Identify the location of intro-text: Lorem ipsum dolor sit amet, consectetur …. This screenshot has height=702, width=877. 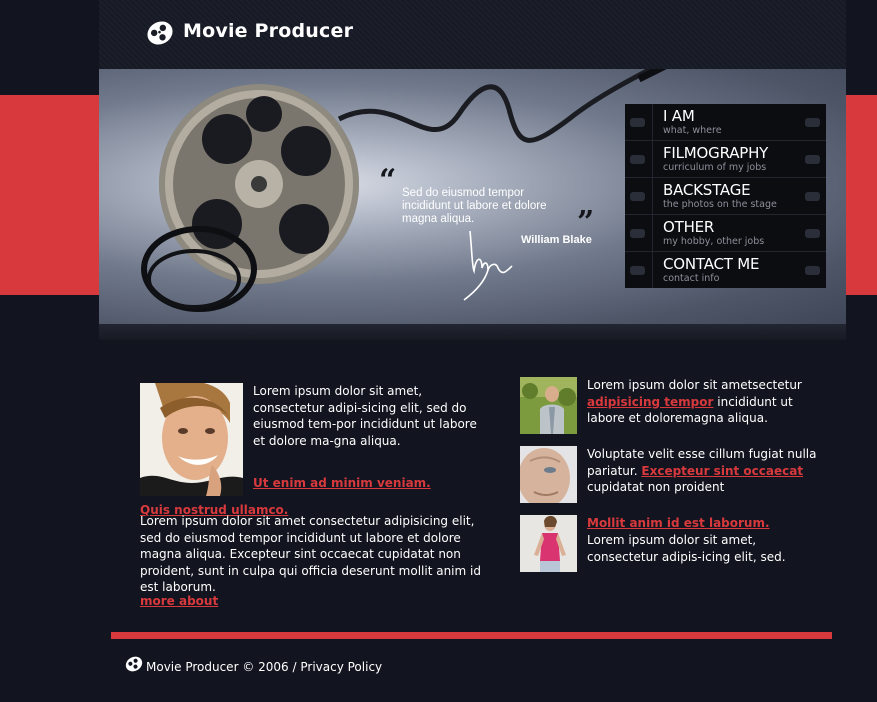
(365, 416).